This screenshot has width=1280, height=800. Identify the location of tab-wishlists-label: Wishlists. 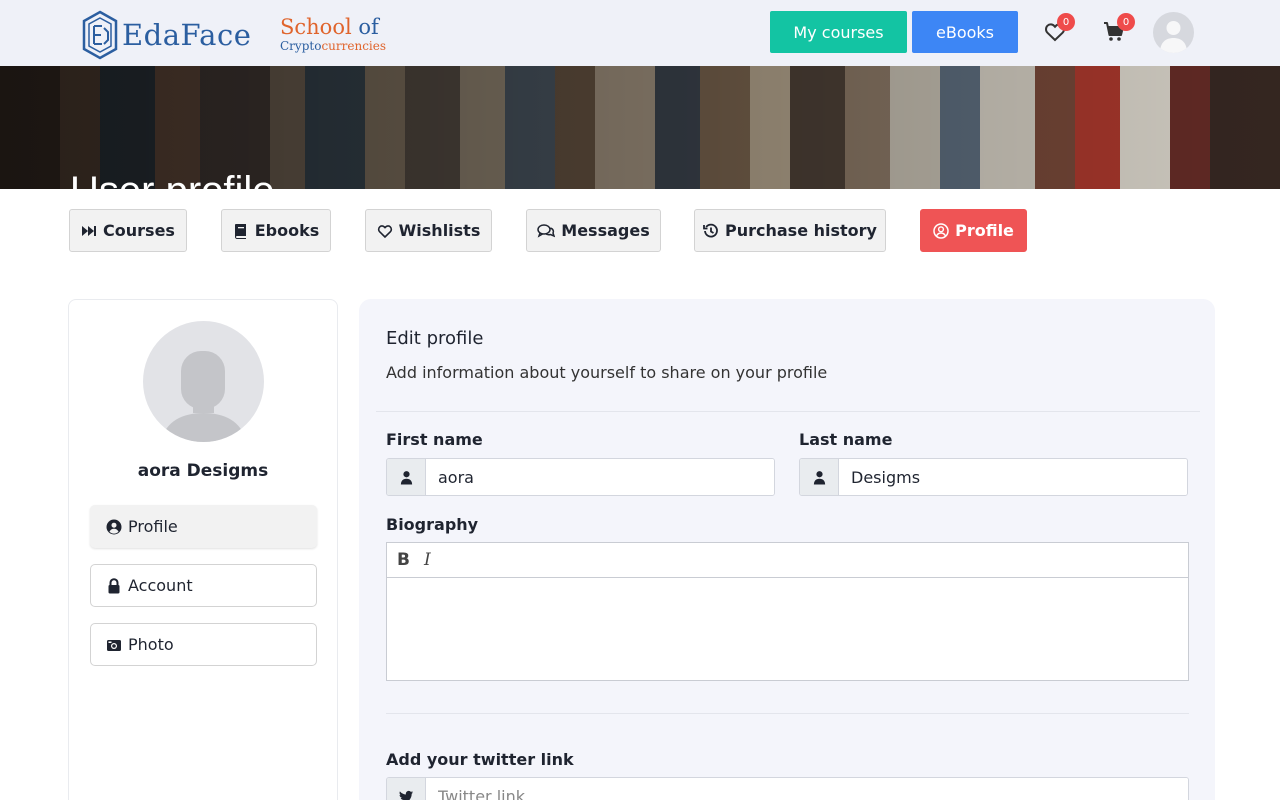
(439, 230).